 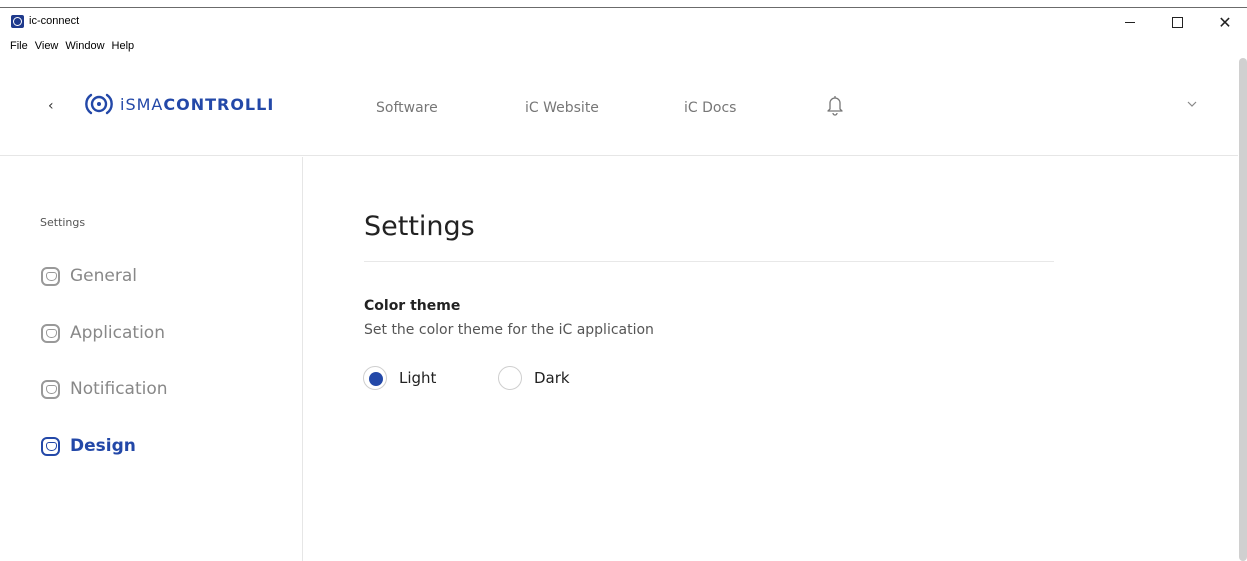 I want to click on bell-icon, so click(x=835, y=105).